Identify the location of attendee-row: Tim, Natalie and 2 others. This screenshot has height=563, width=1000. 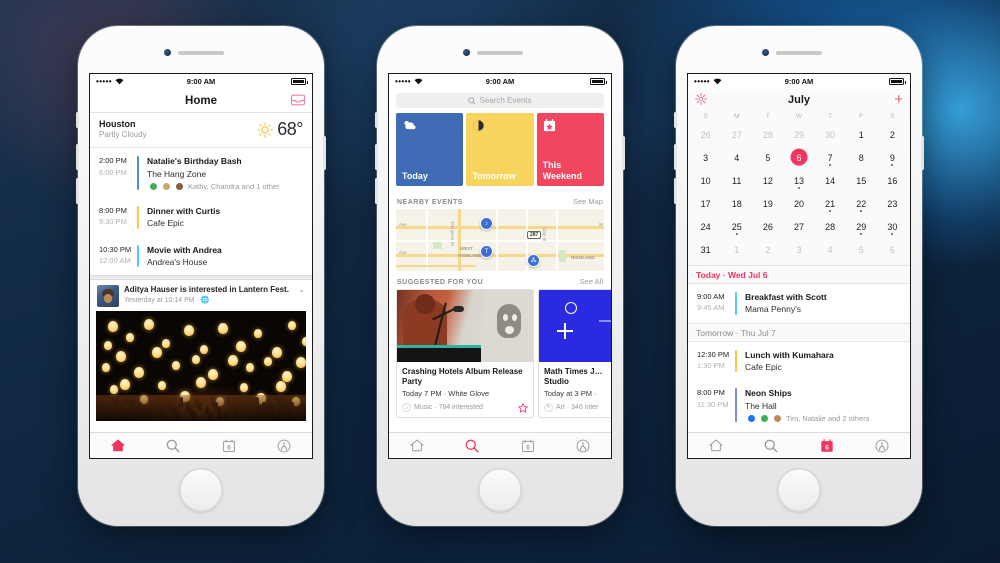
(823, 418).